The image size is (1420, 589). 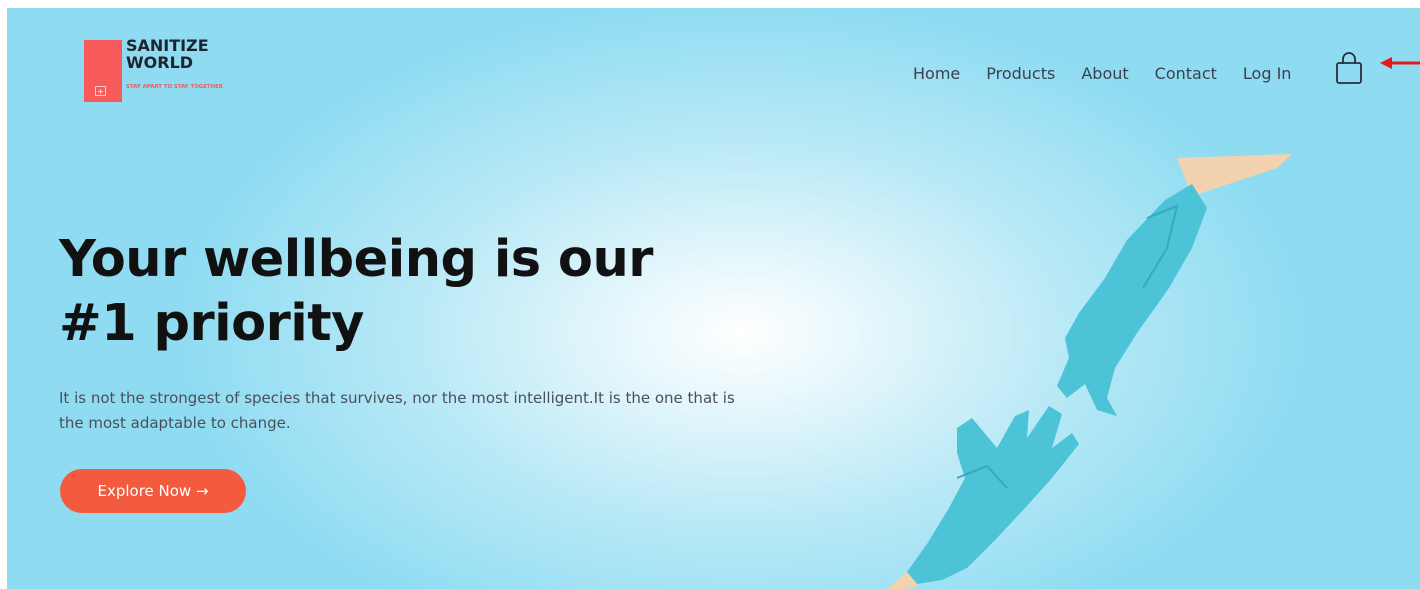 What do you see at coordinates (167, 54) in the screenshot?
I see `logo-title: SANITIZE WORLD` at bounding box center [167, 54].